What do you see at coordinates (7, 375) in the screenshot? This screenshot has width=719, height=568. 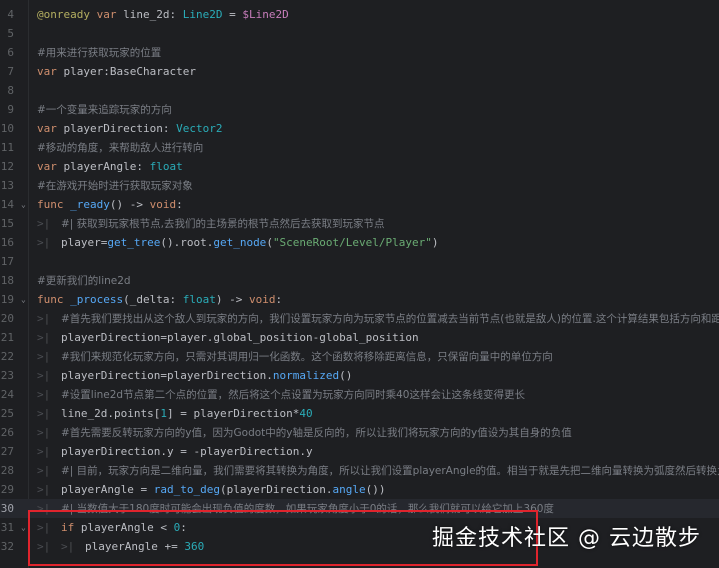 I see `line-number: 23` at bounding box center [7, 375].